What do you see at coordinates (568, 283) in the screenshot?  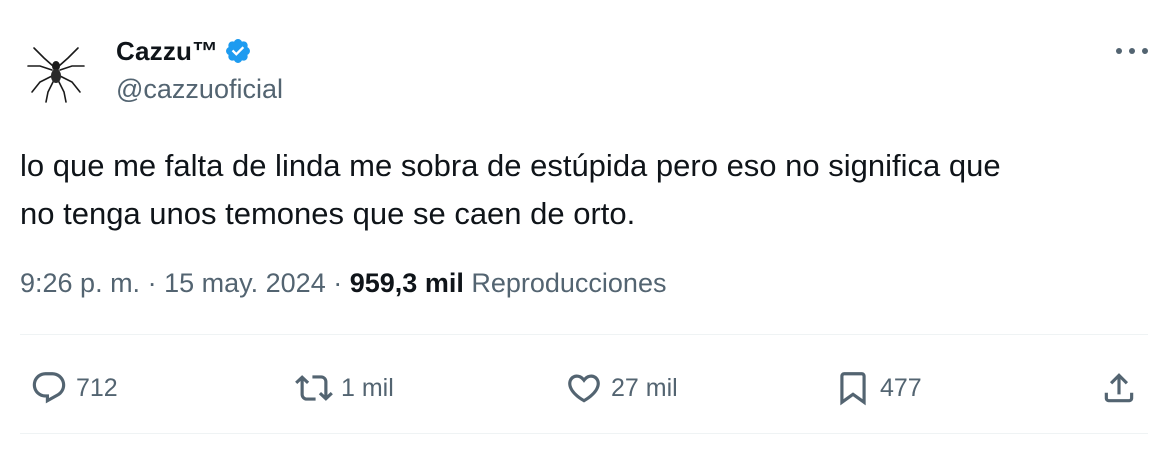 I see `views-label: Reproducciones` at bounding box center [568, 283].